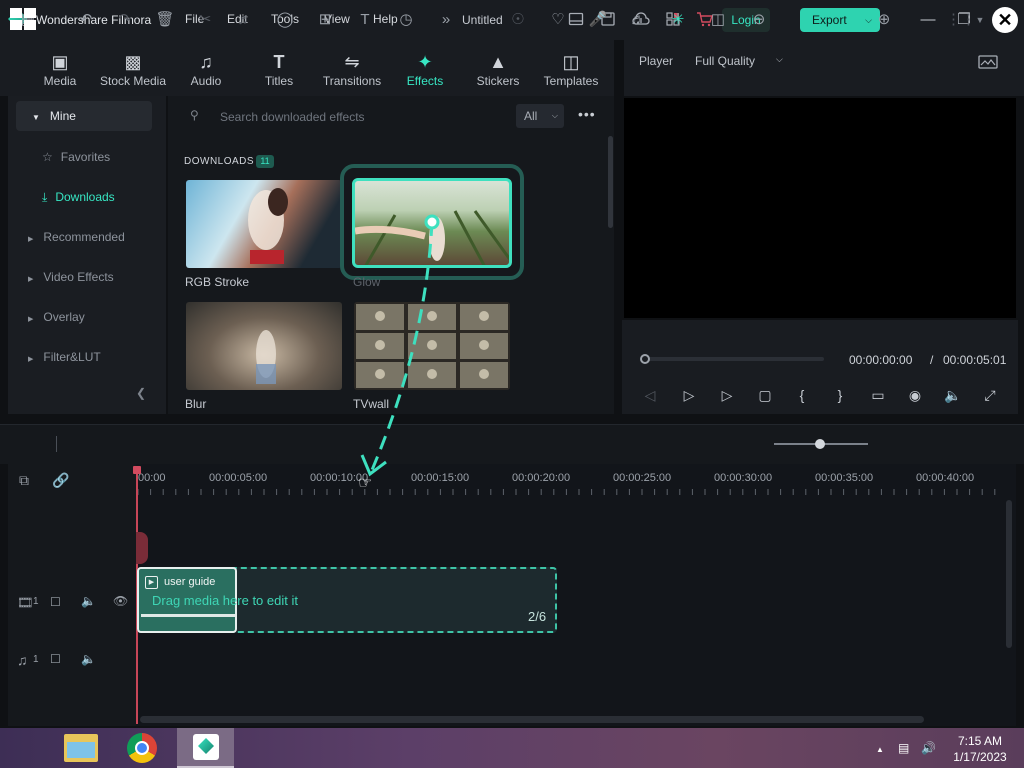 Image resolution: width=1024 pixels, height=768 pixels. What do you see at coordinates (980, 757) in the screenshot?
I see `clock-date: 1/17/2023` at bounding box center [980, 757].